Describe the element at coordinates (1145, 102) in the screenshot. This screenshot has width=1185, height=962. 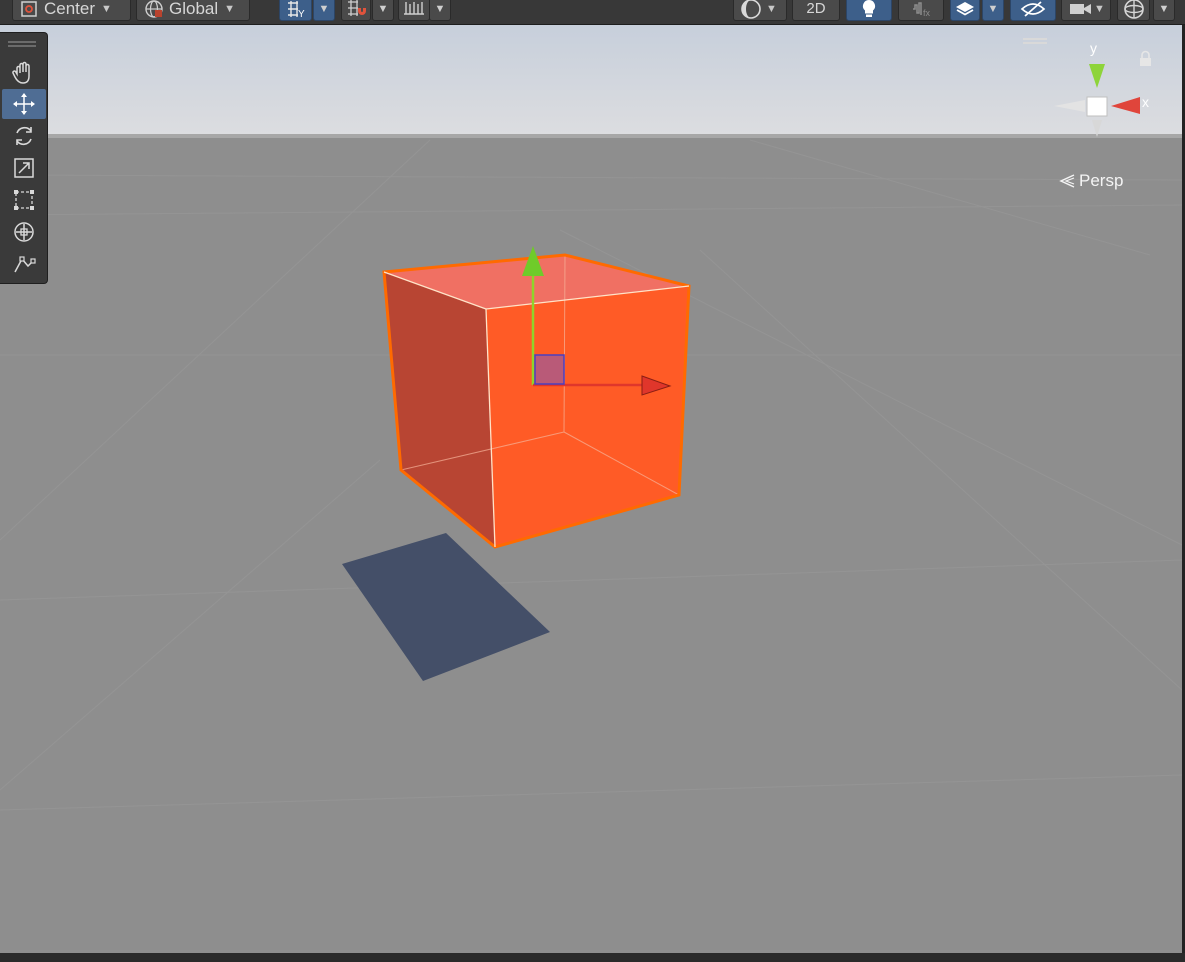
I see `gizmo-x-label: x` at that location.